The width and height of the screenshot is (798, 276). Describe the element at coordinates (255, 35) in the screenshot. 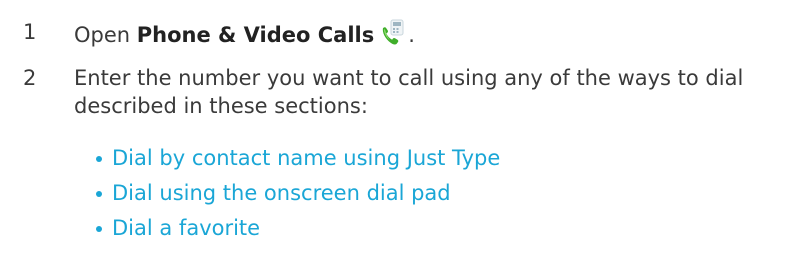

I see `app-name: Phone & Video Calls` at that location.